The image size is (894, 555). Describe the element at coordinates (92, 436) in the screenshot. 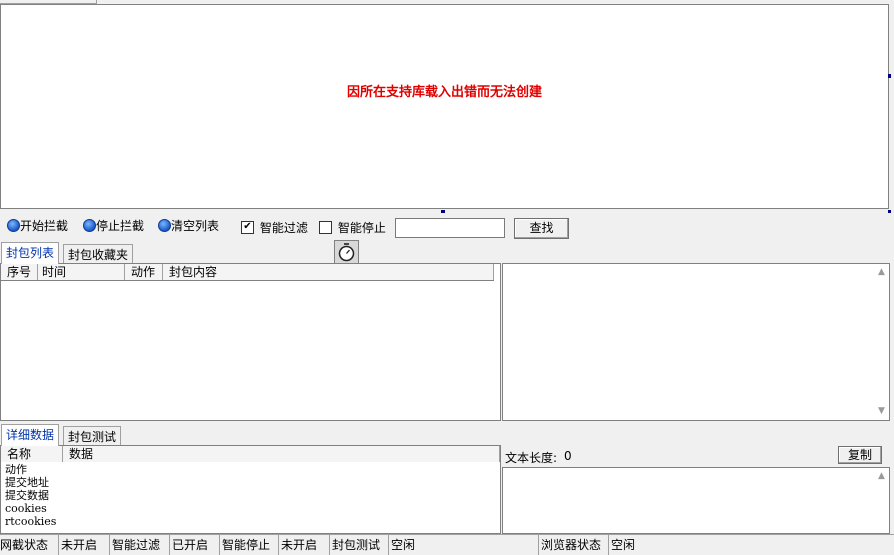

I see `tab-packet-test: 封包测试` at that location.